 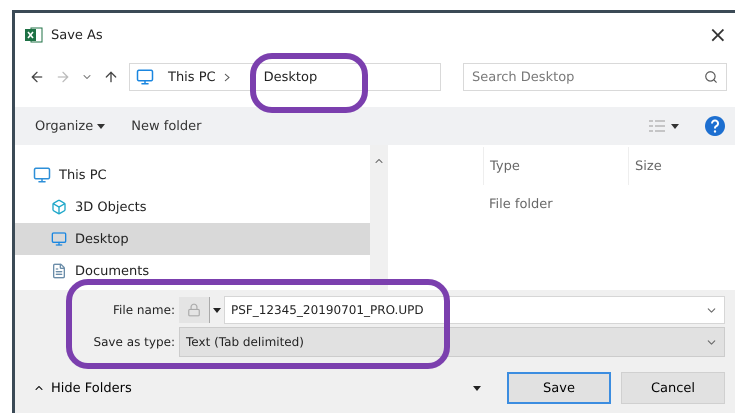 I want to click on hide-folders-button: Hide Folders, so click(x=82, y=388).